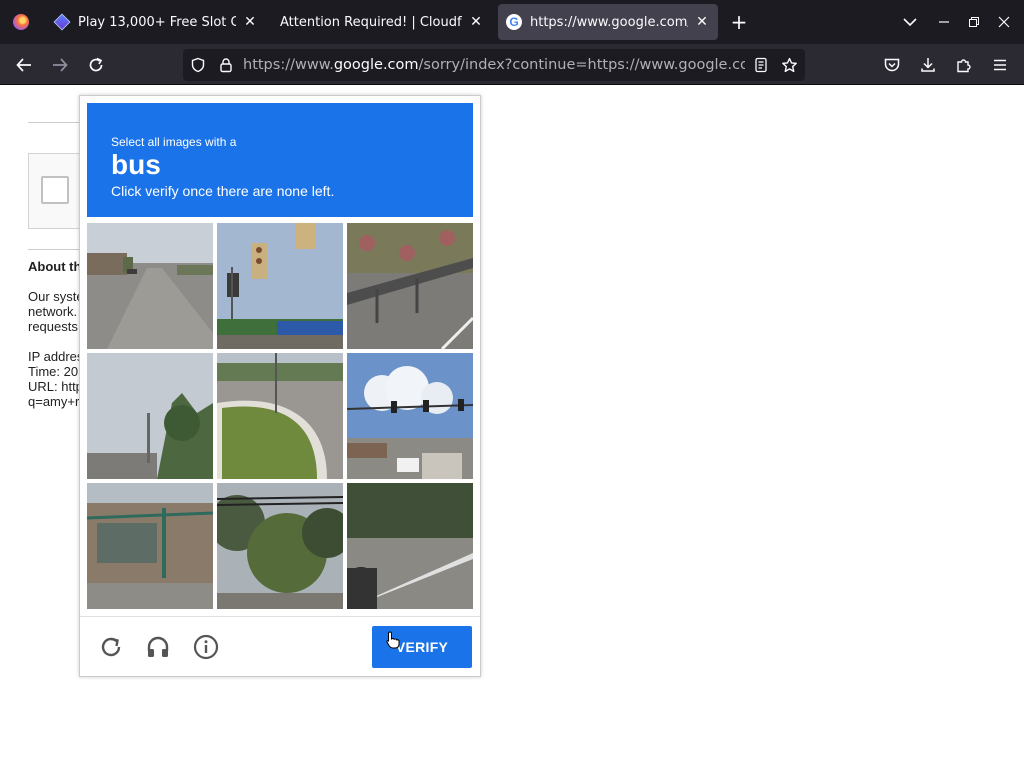  I want to click on tab-google-sorry: G https://www.google.com/sorry/index ✕, so click(608, 22).